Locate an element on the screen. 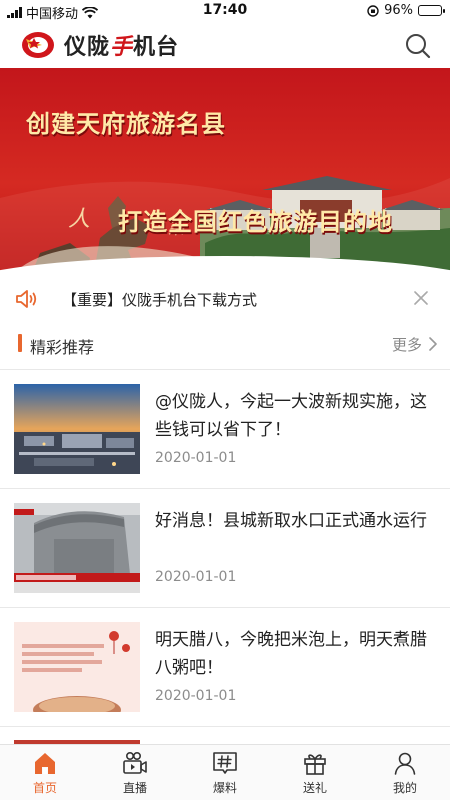 The height and width of the screenshot is (800, 450). news-title: 明天腊八，今晚把米泡上，明天煮腊八粥吧！ is located at coordinates (295, 654).